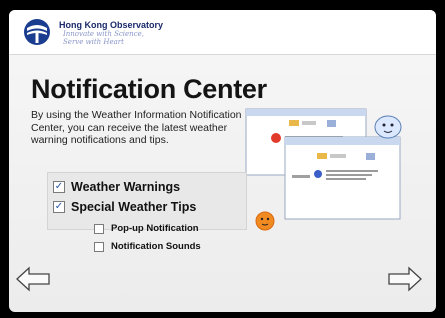 This screenshot has height=318, width=445. I want to click on right-arrow-icon, so click(405, 279).